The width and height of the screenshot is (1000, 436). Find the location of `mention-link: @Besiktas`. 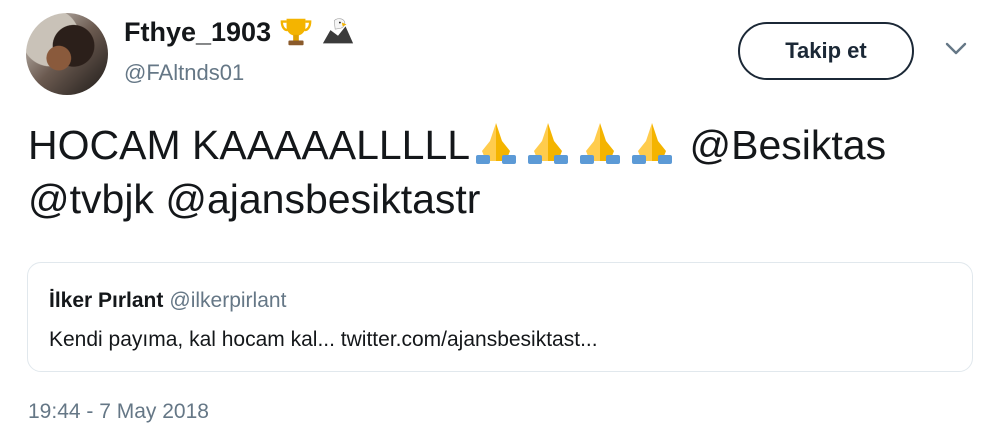

mention-link: @Besiktas is located at coordinates (788, 145).